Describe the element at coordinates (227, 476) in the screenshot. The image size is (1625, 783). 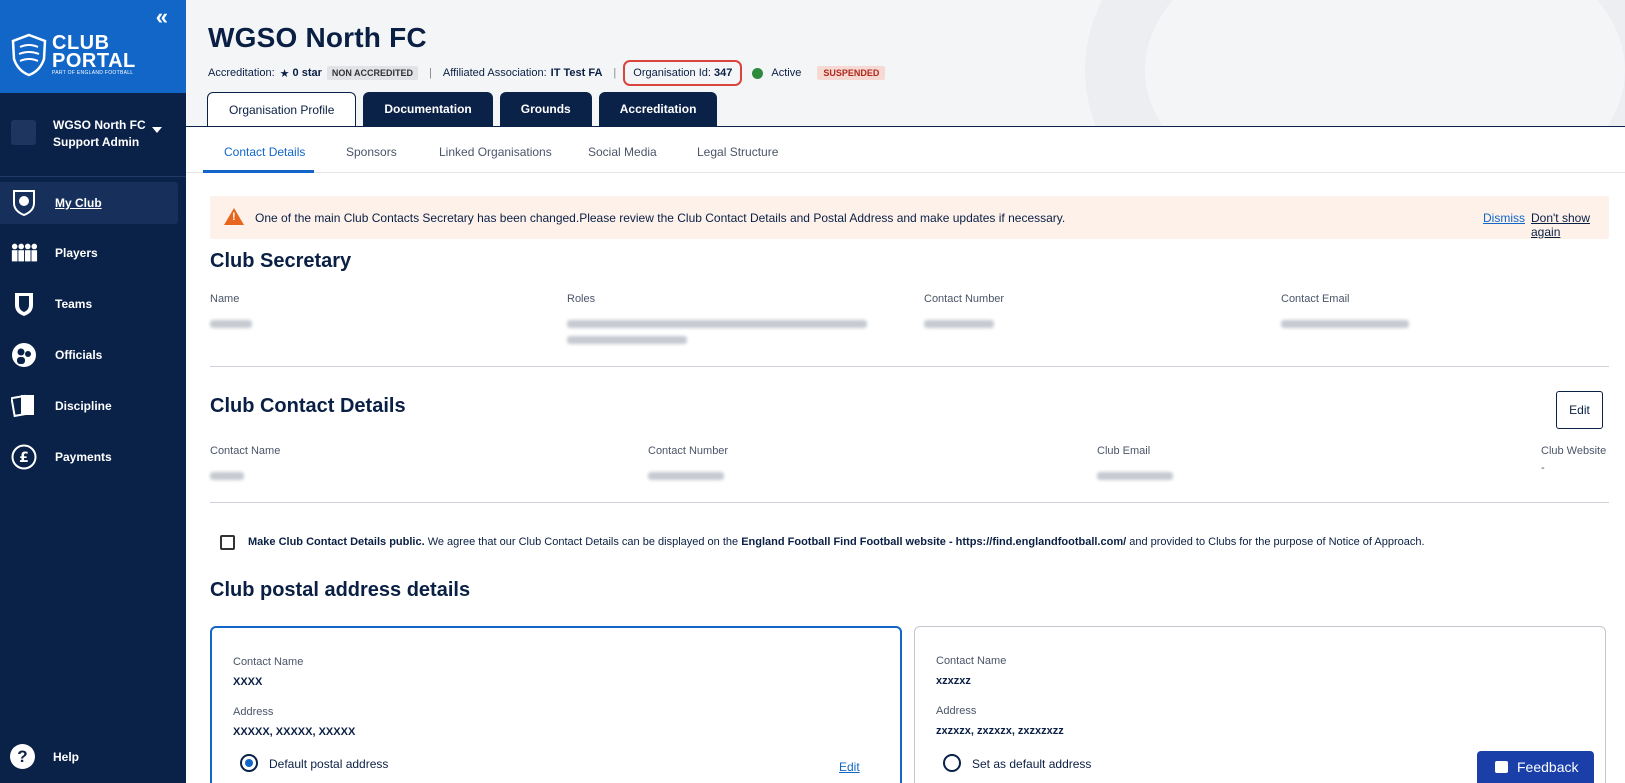
I see `contact-name-redacted` at that location.